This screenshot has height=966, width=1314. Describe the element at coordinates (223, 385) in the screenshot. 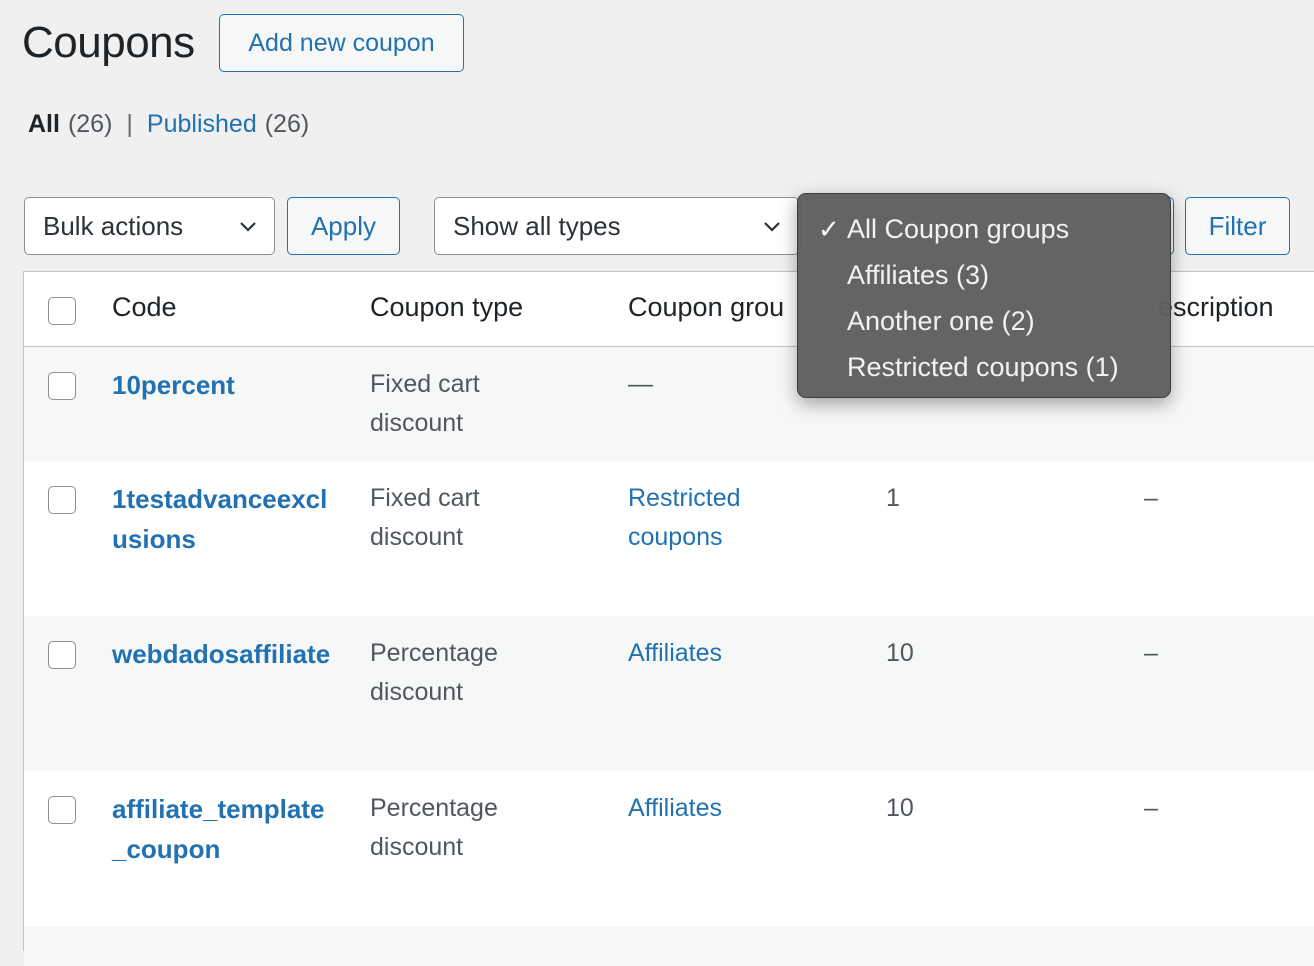

I see `coupon-code-link: 10percent` at that location.